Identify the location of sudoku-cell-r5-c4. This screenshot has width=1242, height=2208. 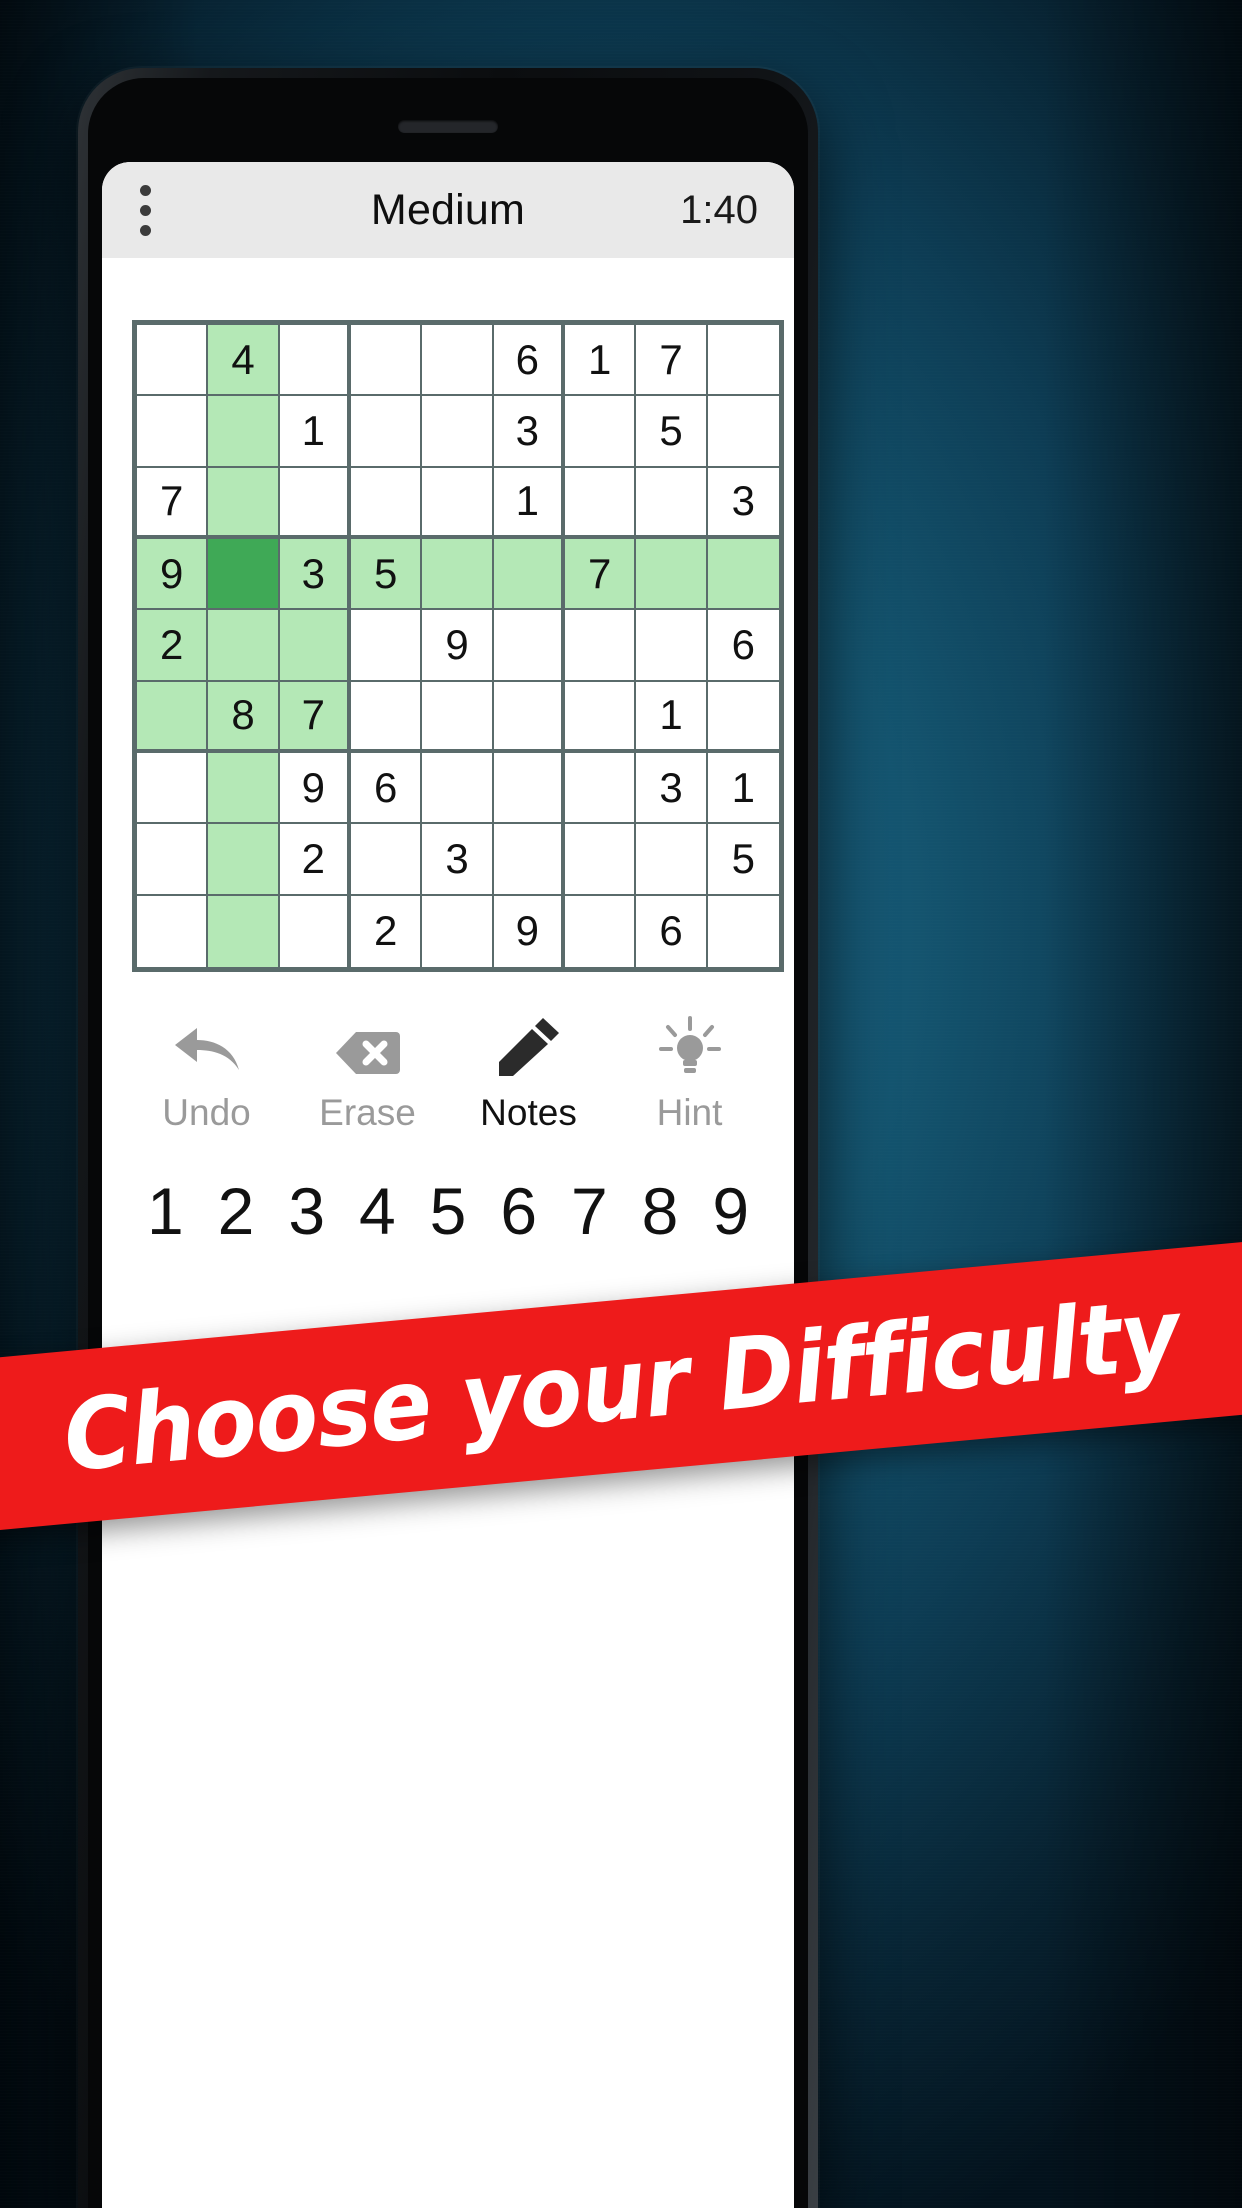
(387, 646).